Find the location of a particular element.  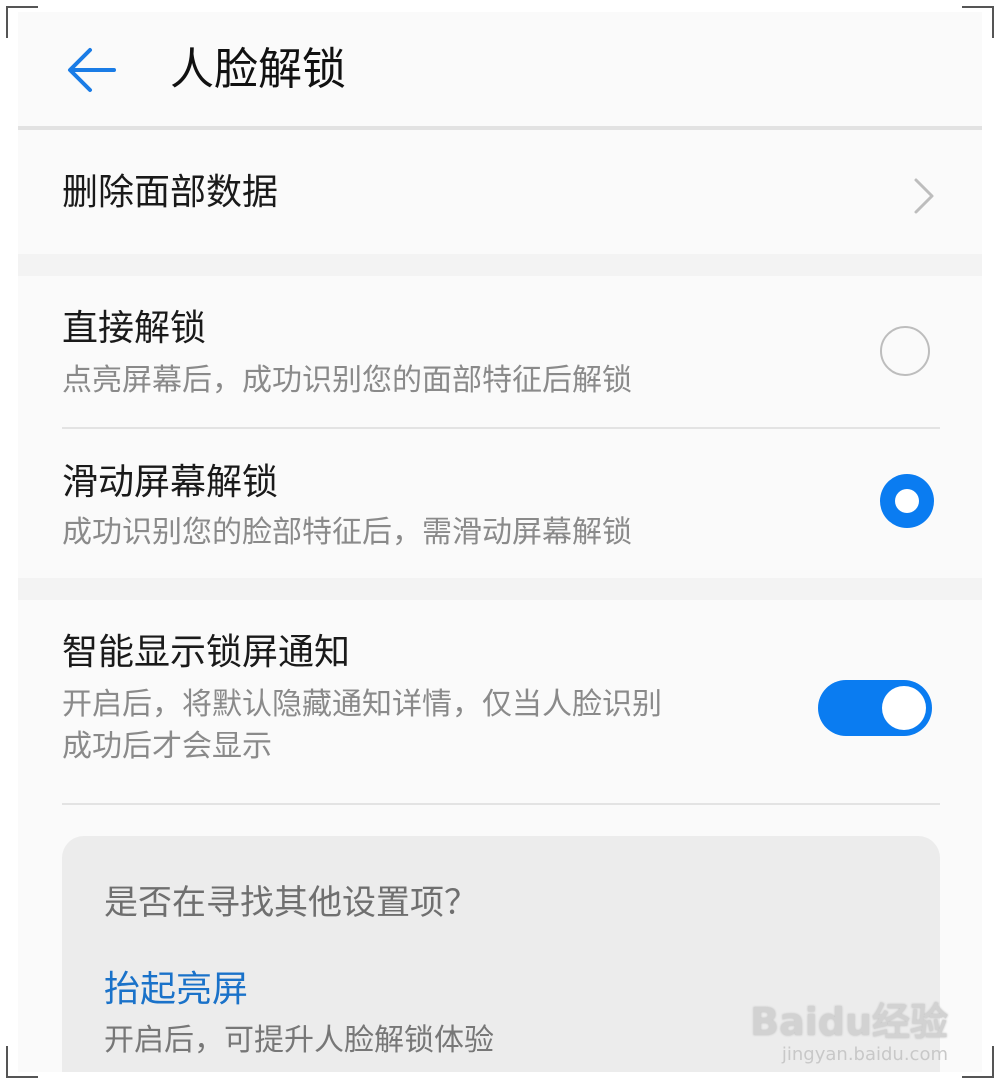

radio-selected-dot is located at coordinates (907, 501).